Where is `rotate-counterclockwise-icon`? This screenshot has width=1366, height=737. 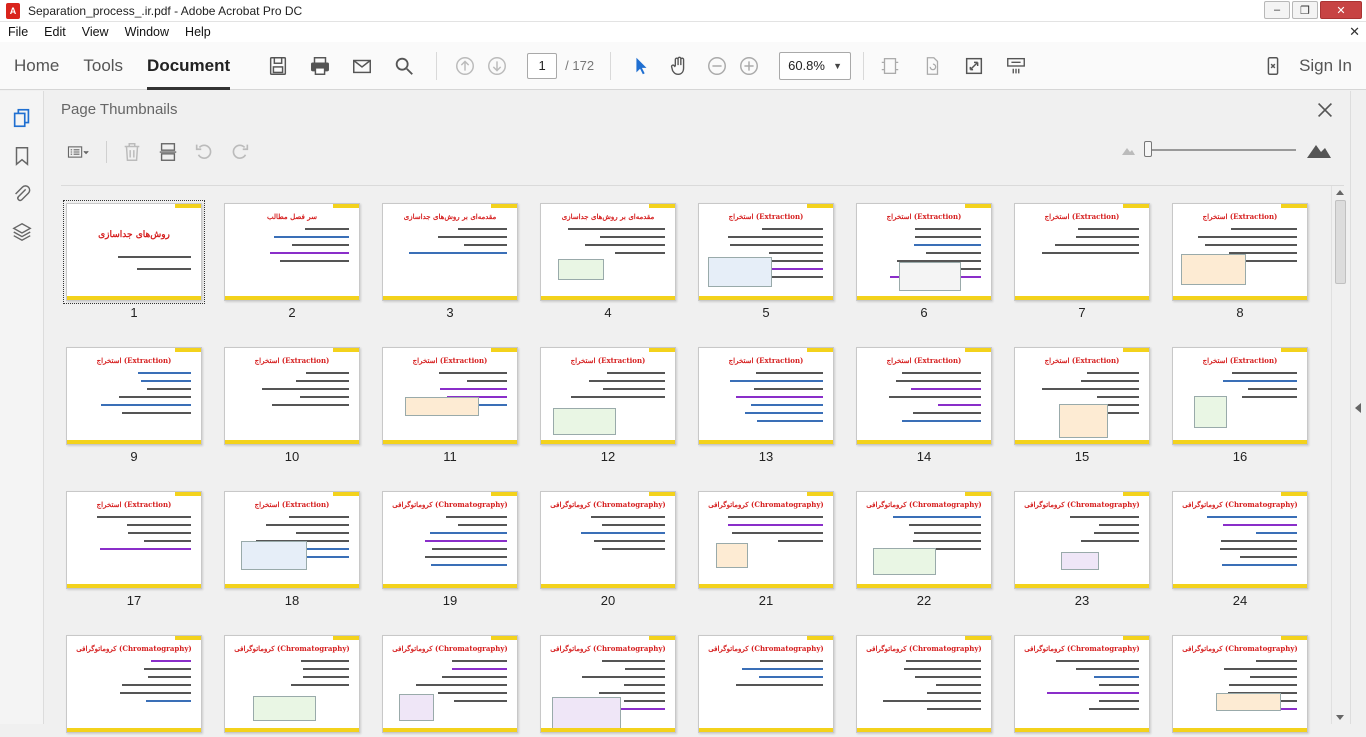 rotate-counterclockwise-icon is located at coordinates (204, 152).